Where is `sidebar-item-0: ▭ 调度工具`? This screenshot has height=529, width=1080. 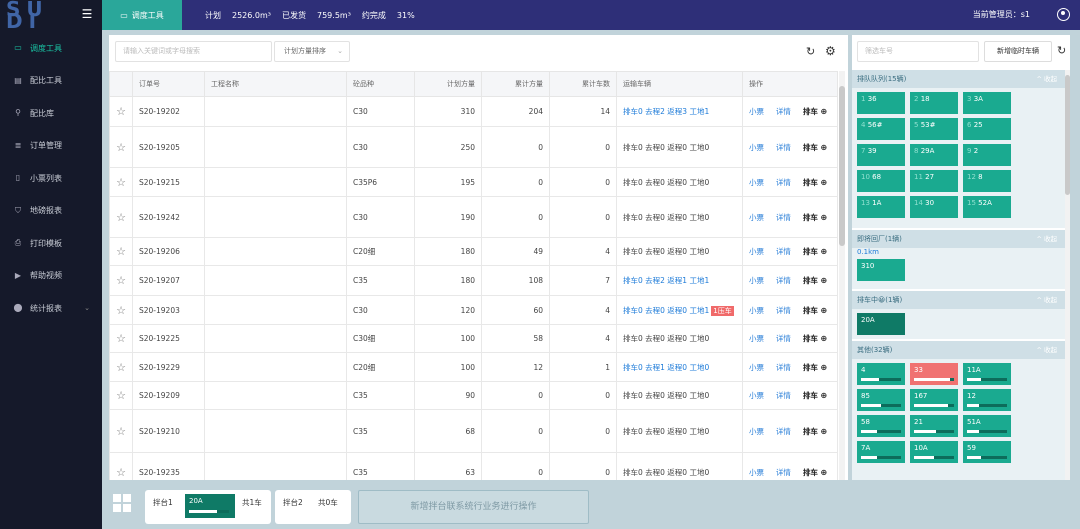
sidebar-item-0: ▭ 调度工具 is located at coordinates (51, 48).